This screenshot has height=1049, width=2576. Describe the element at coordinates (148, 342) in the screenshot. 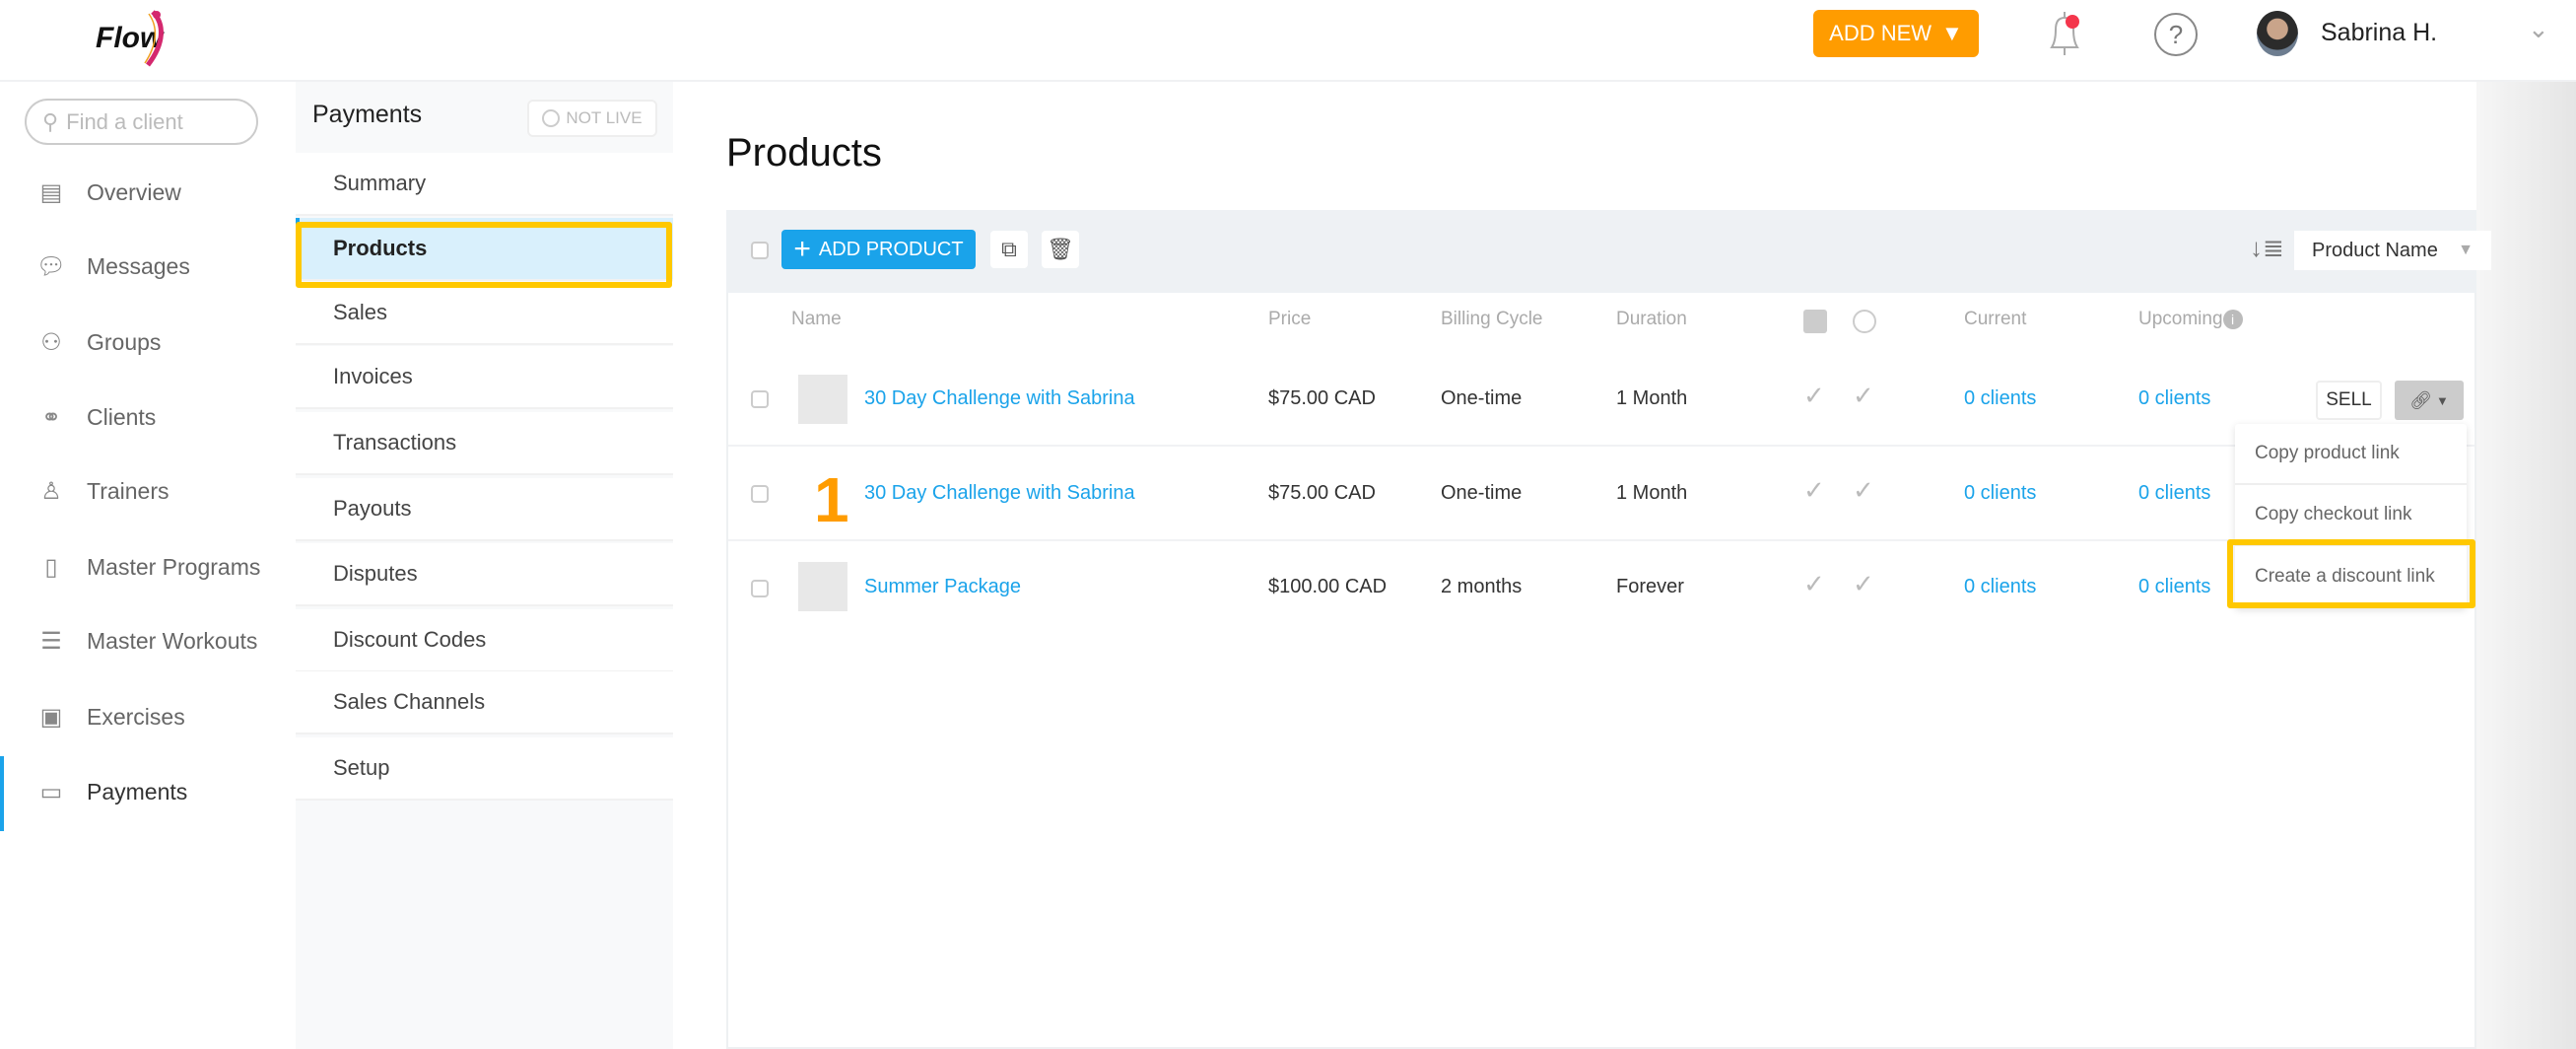

I see `sidebar-item-groups: ⚇ Groups` at that location.